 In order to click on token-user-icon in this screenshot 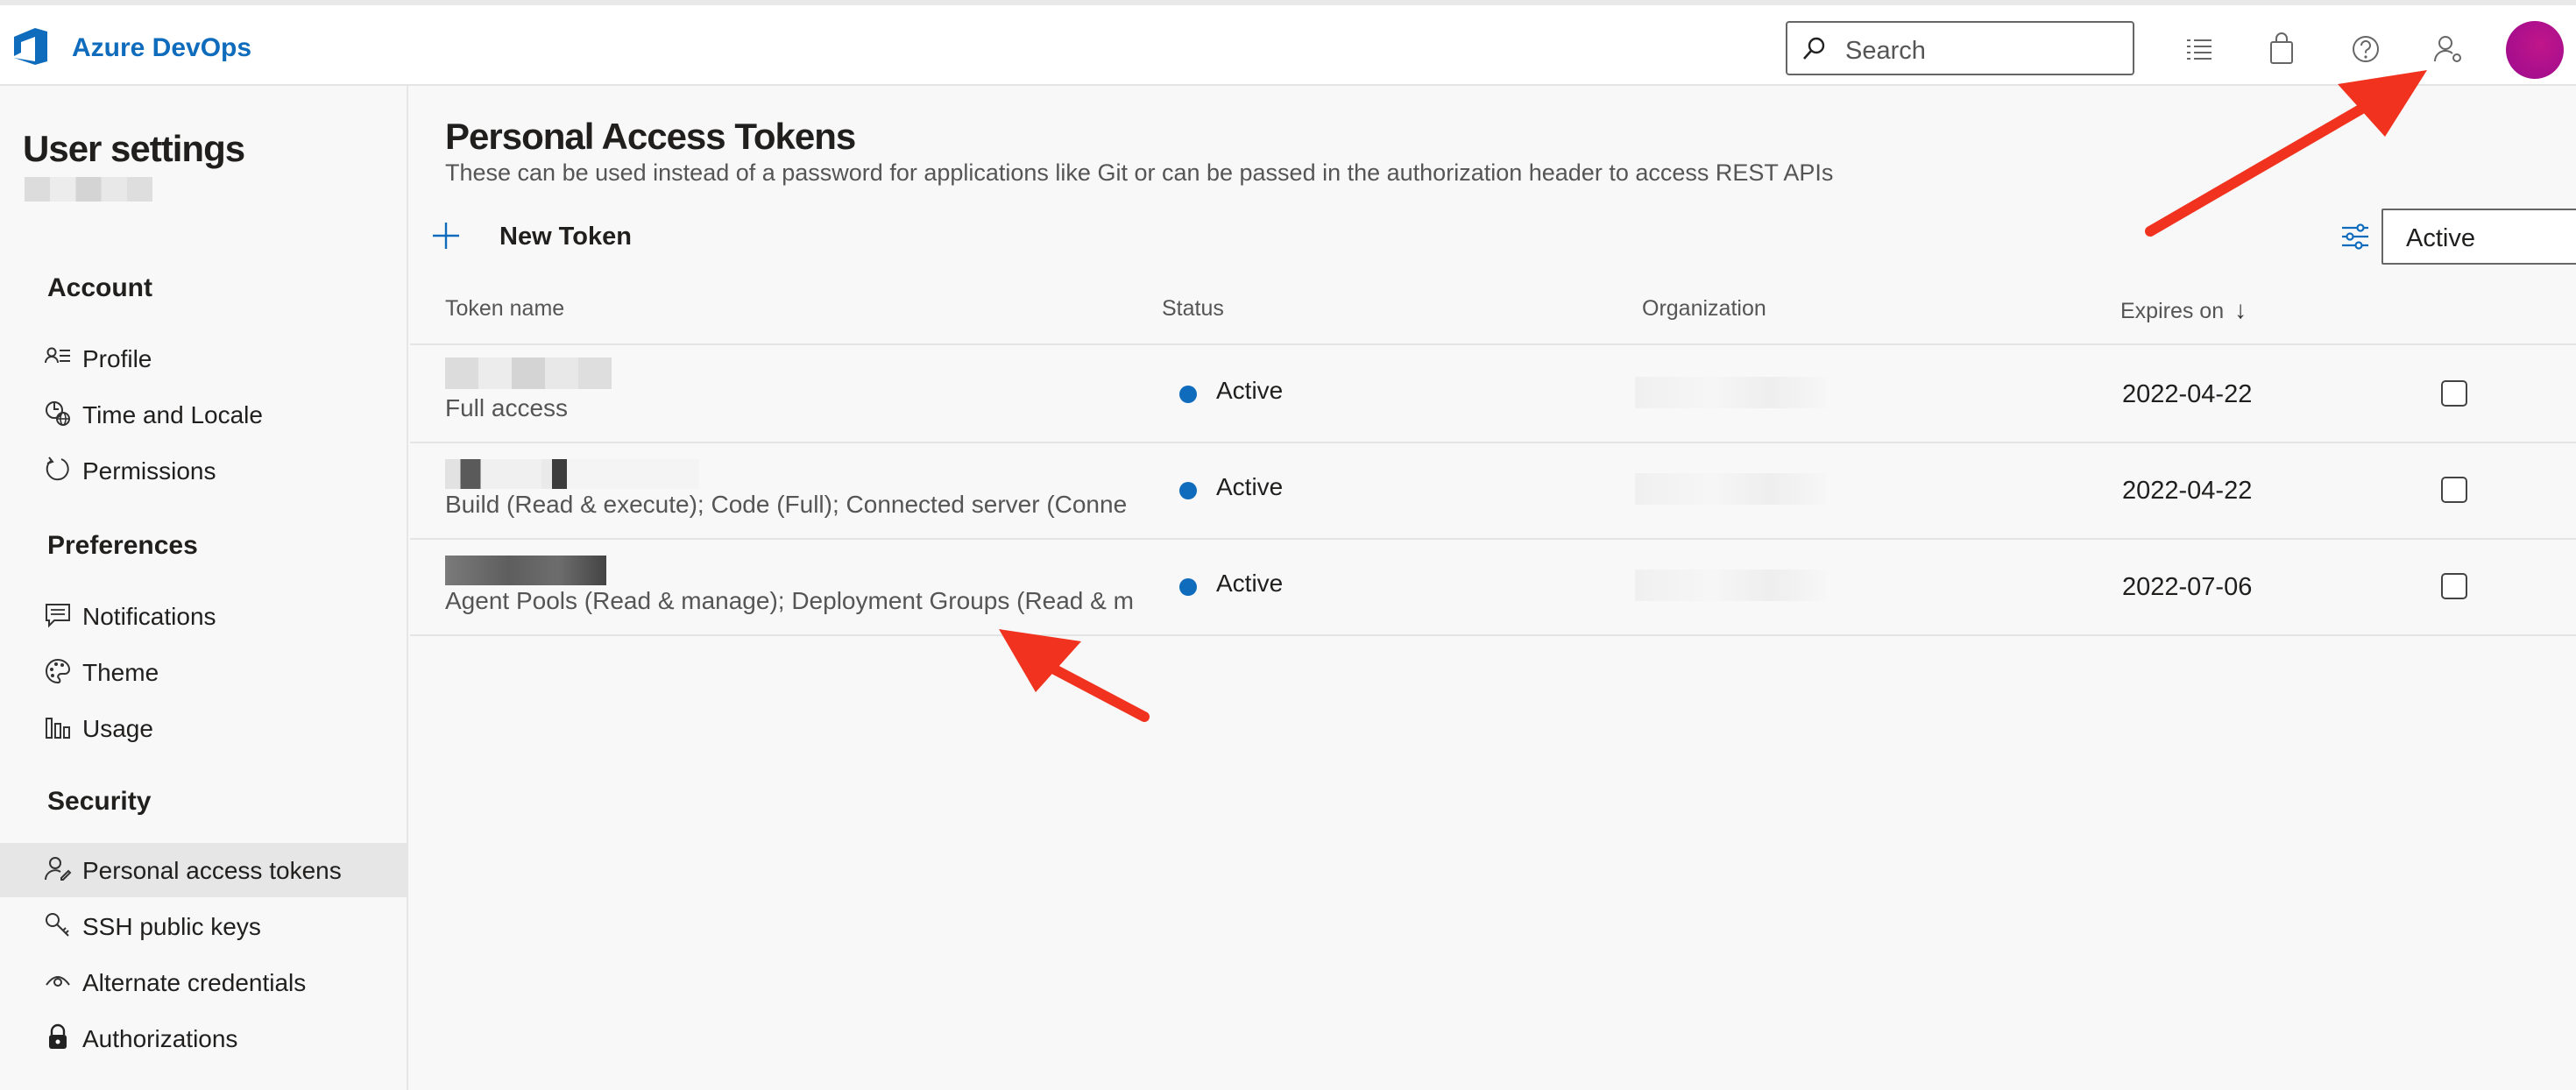, I will do `click(58, 869)`.